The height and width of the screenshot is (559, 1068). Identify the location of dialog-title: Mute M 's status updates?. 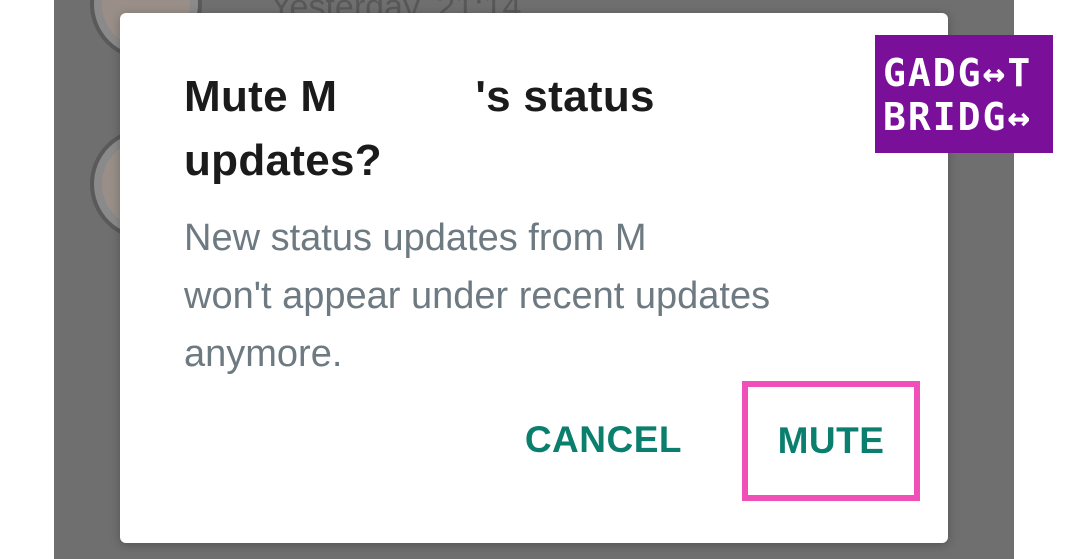
(494, 129).